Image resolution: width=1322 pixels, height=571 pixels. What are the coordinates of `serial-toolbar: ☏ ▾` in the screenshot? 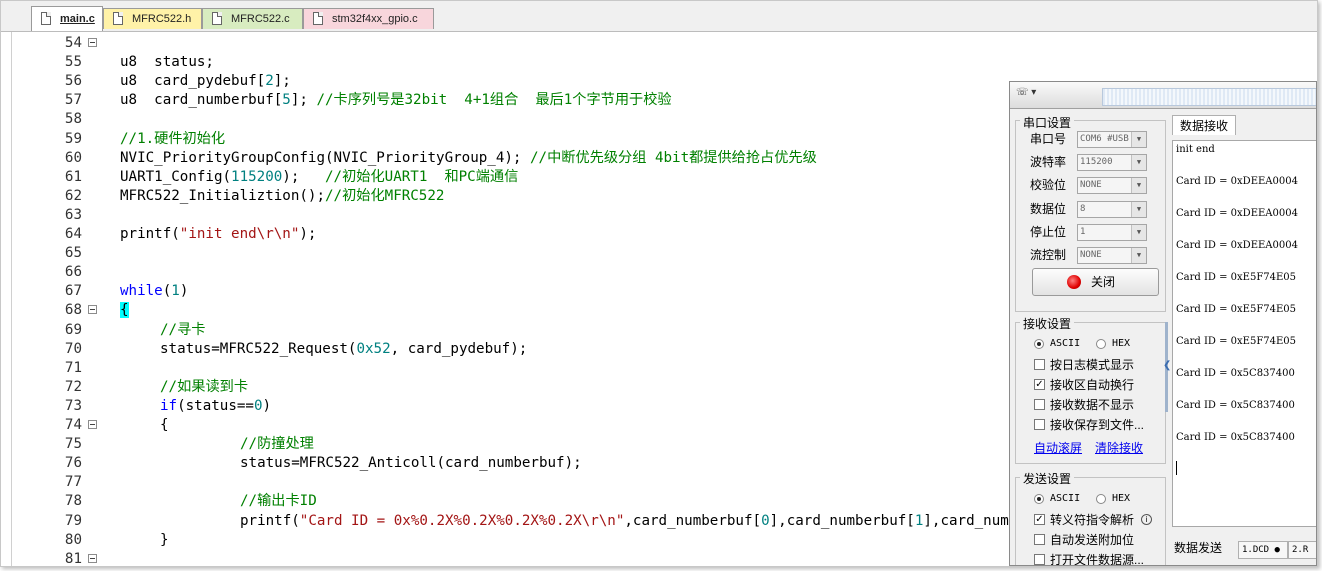 It's located at (1163, 95).